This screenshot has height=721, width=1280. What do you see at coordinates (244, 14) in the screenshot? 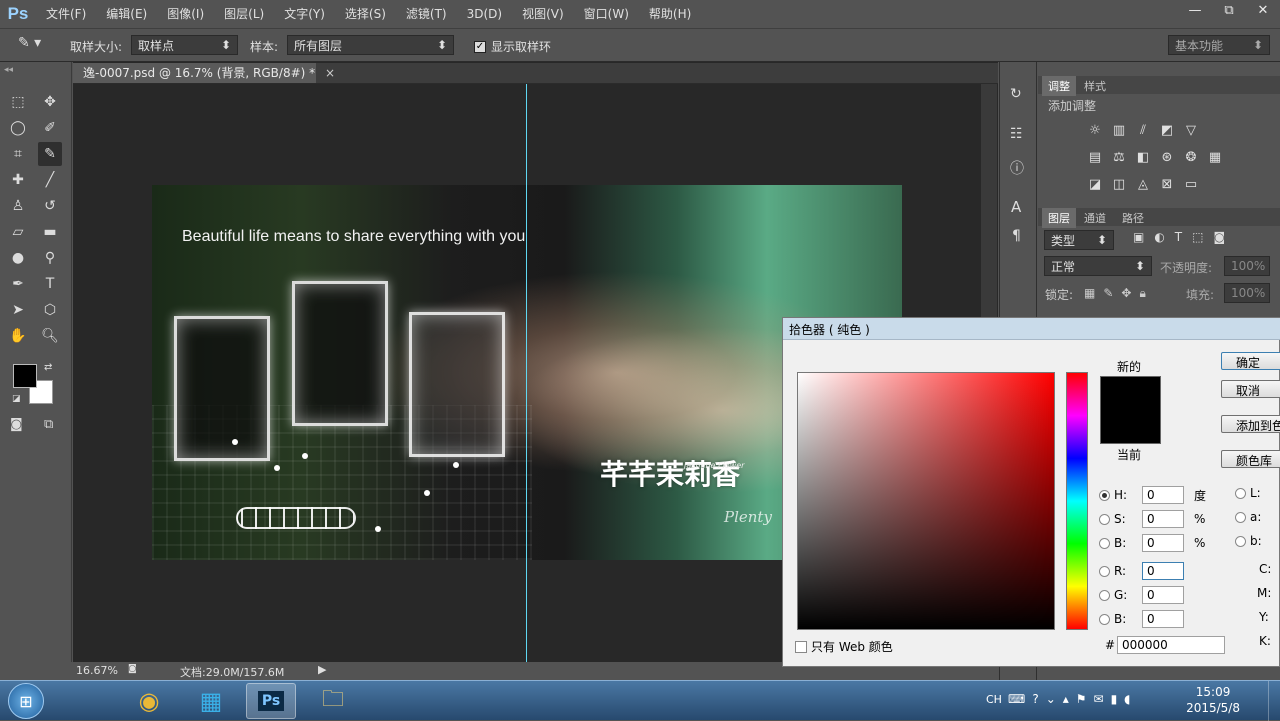
I see `menu-layer: 图层(L)` at bounding box center [244, 14].